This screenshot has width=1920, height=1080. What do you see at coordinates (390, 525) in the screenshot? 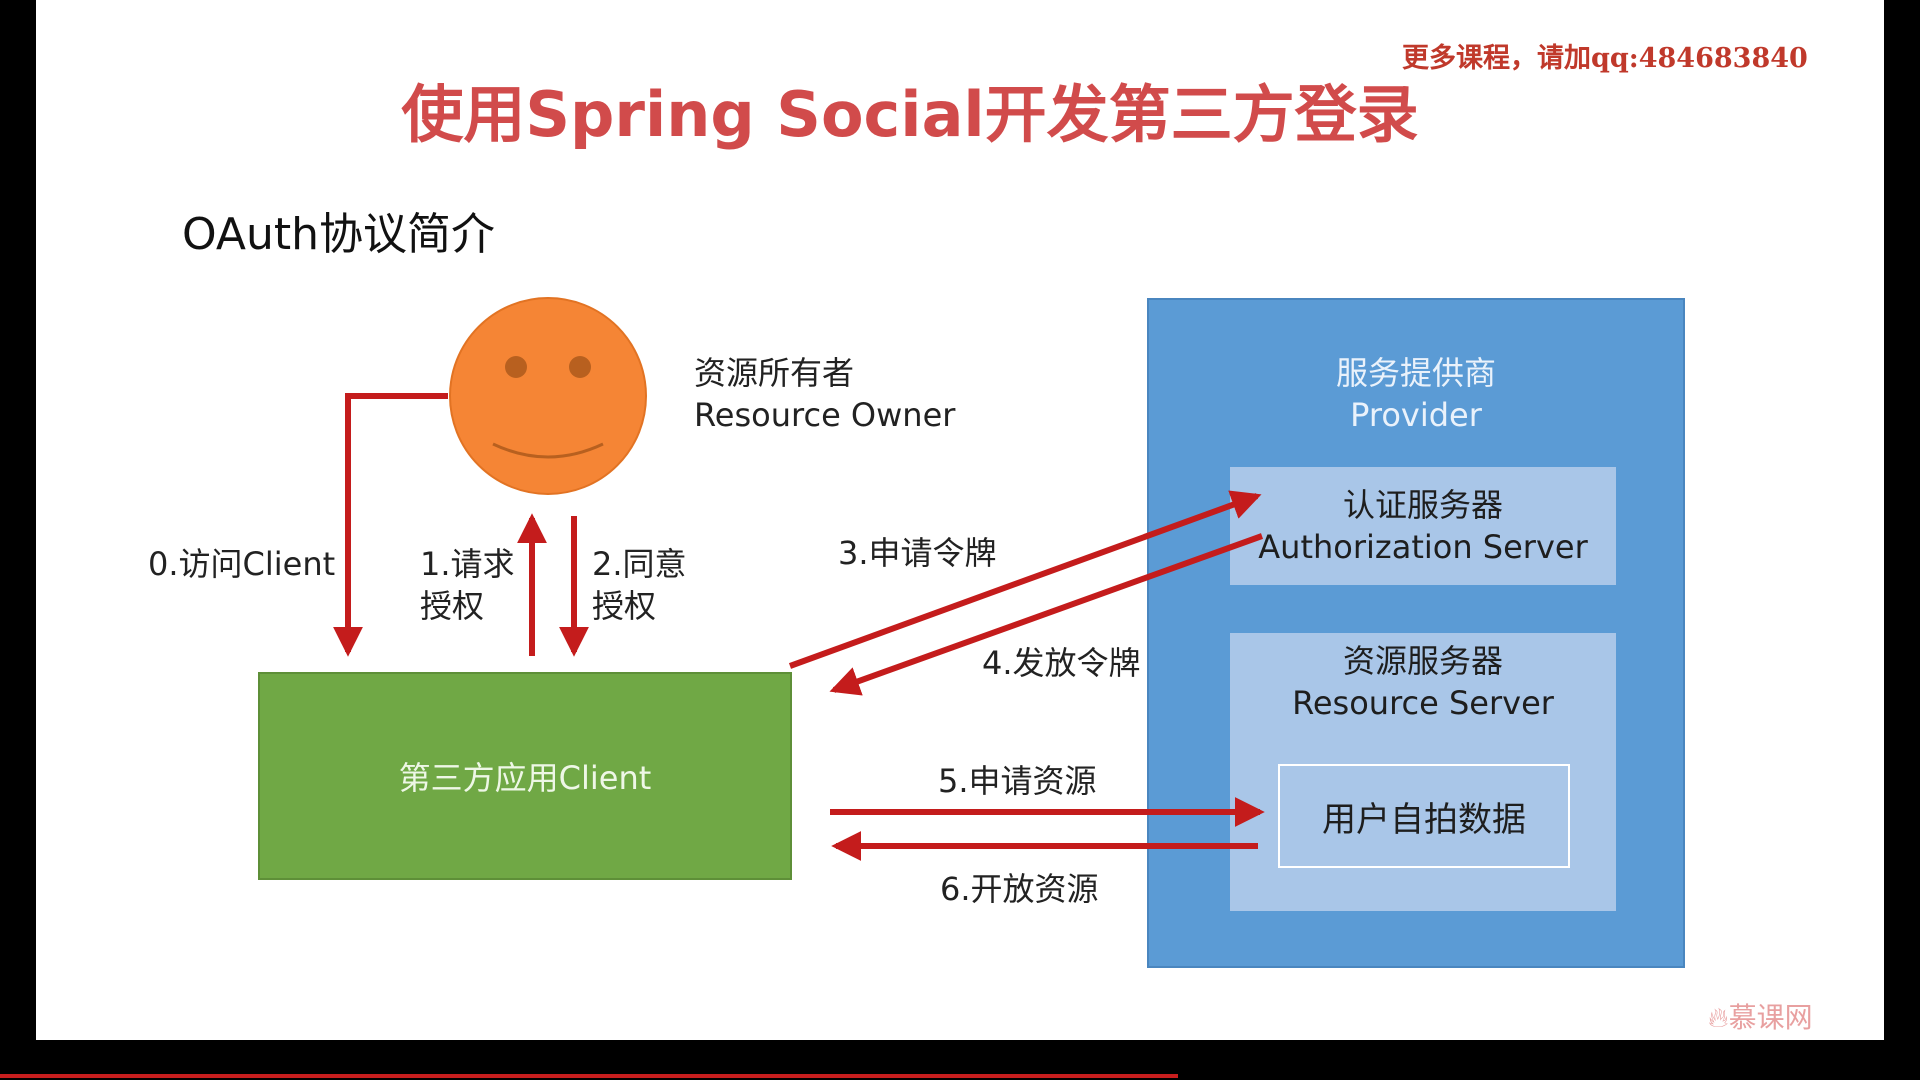
I see `arrow-step0` at bounding box center [390, 525].